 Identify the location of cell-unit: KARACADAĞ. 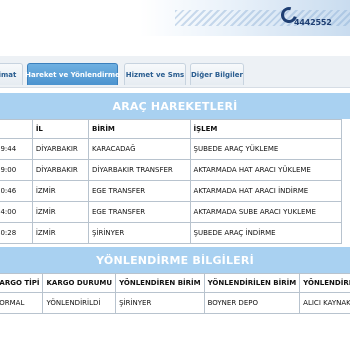
(139, 149).